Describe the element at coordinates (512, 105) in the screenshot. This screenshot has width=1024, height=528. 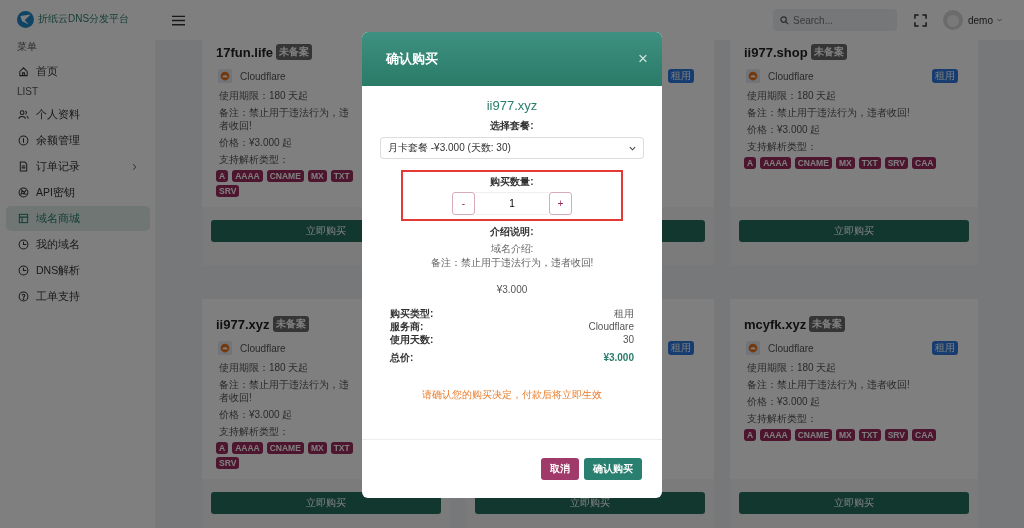
I see `domain-name: ii977.xyz` at that location.